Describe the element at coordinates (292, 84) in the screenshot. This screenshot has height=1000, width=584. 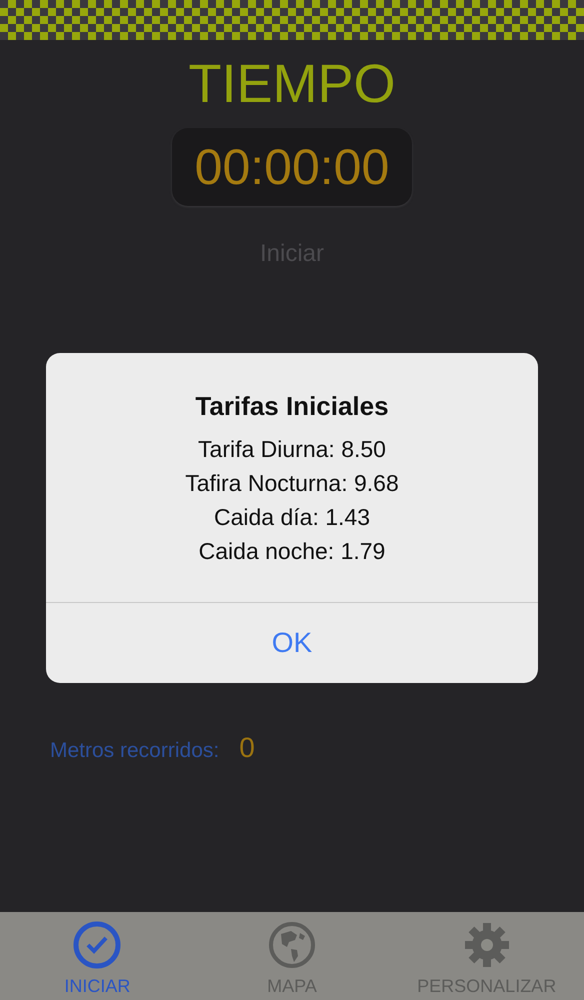
I see `screen-title: TIEMPO` at that location.